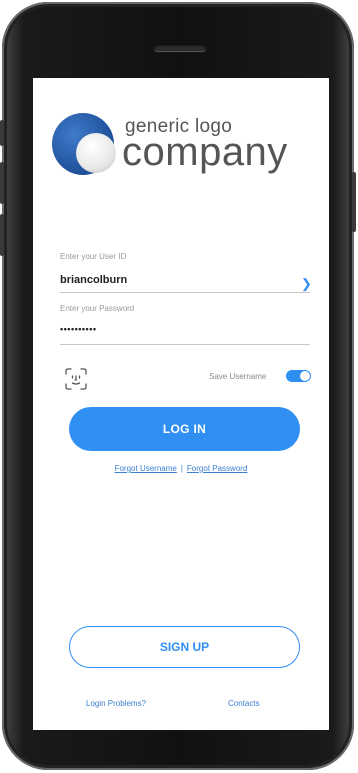 This screenshot has height=773, width=358. Describe the element at coordinates (185, 292) in the screenshot. I see `user-id-underline` at that location.